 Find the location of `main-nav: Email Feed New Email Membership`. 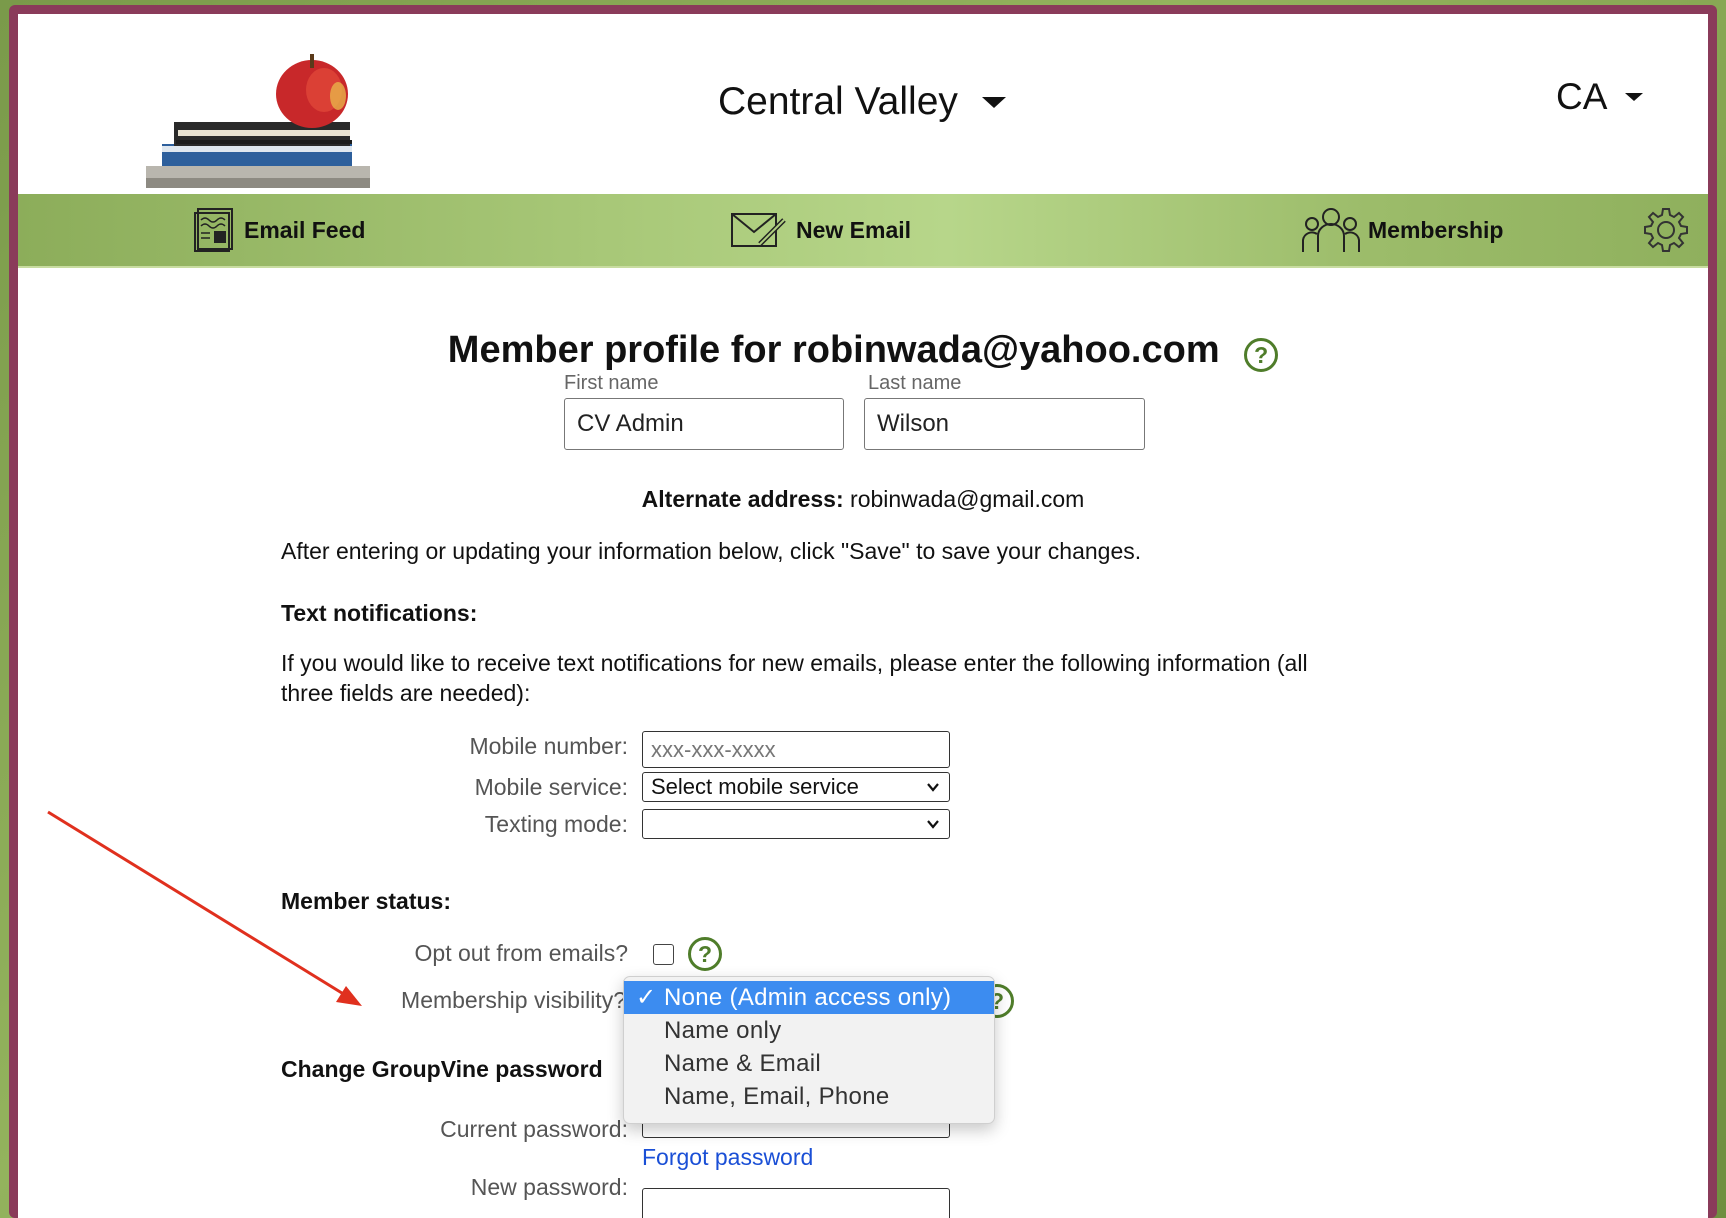

main-nav: Email Feed New Email Membership is located at coordinates (863, 231).